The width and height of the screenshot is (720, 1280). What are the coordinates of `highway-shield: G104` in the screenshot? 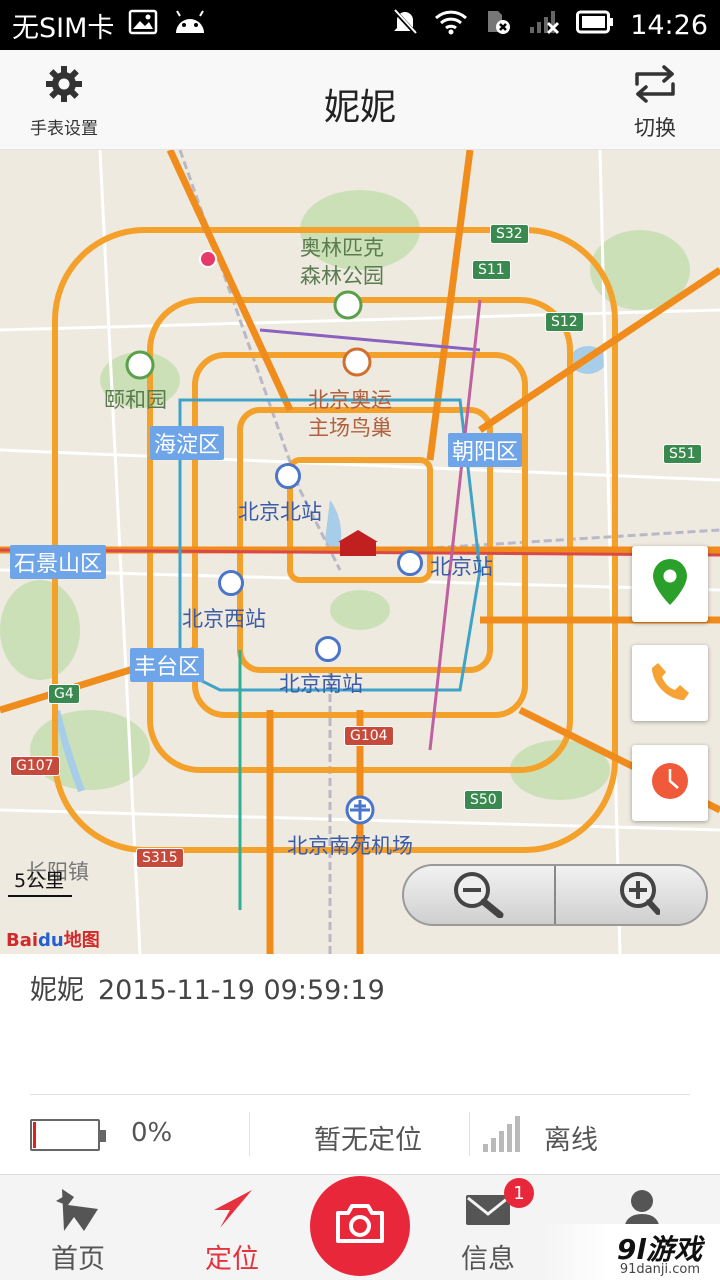 It's located at (369, 736).